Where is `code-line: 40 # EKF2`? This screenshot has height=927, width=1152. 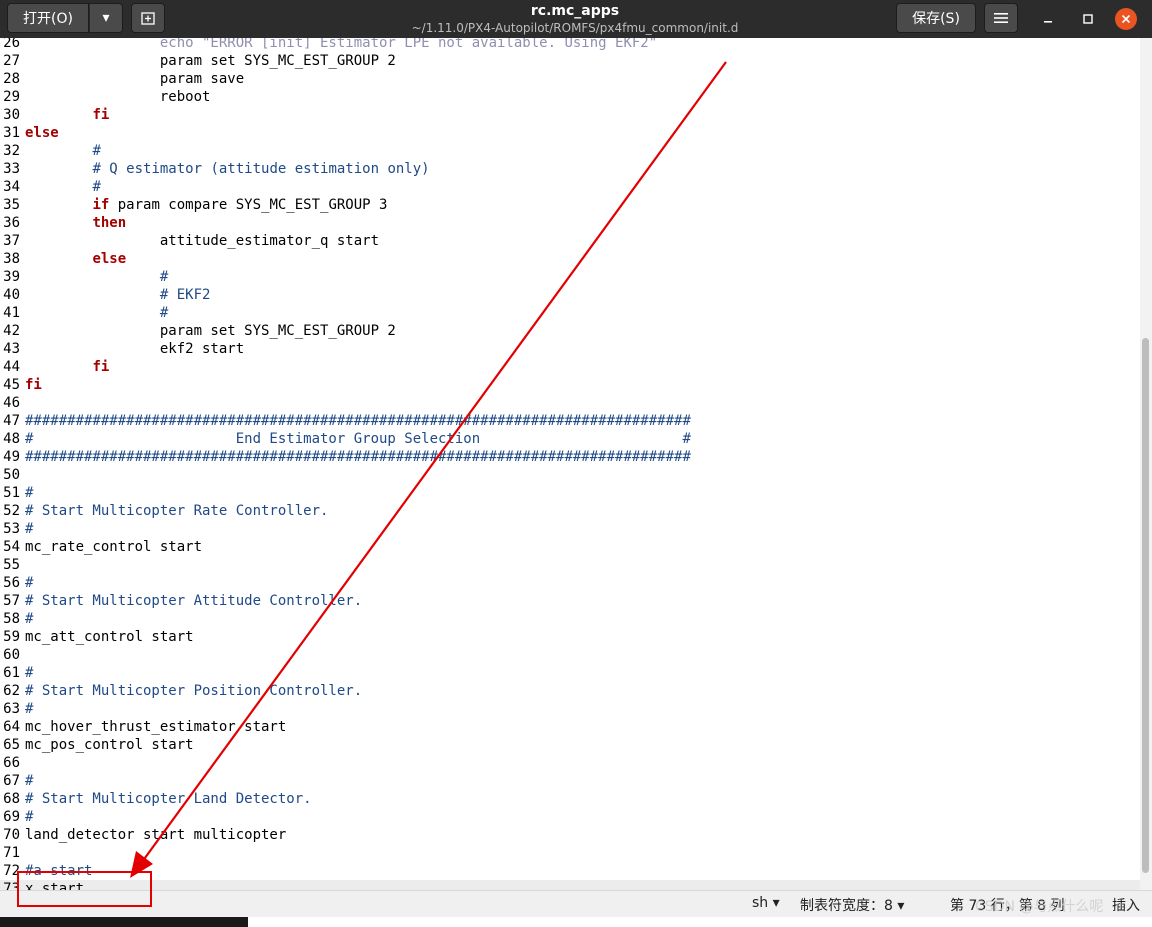 code-line: 40 # EKF2 is located at coordinates (570, 295).